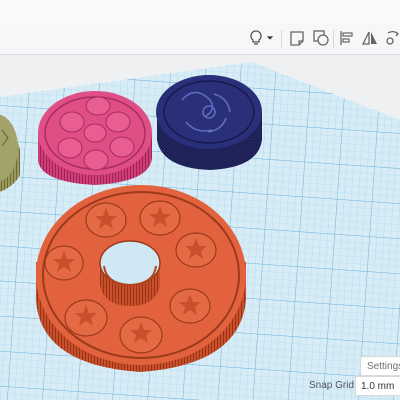  I want to click on pink-flower-disc, so click(95, 138).